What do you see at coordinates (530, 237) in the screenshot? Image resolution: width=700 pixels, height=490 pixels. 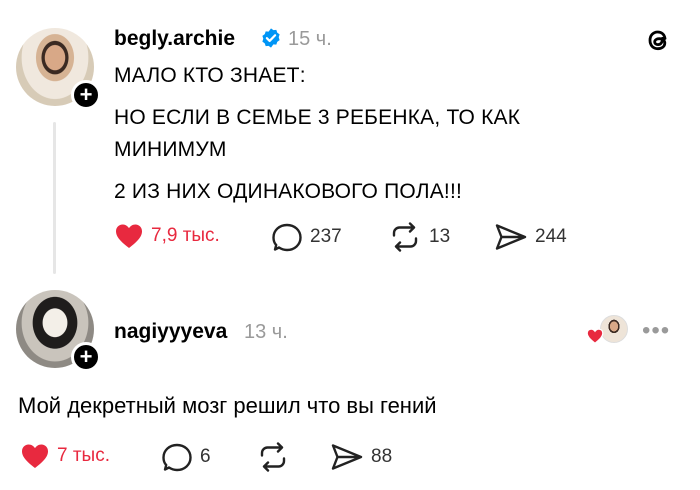 I see `share-button: 244` at bounding box center [530, 237].